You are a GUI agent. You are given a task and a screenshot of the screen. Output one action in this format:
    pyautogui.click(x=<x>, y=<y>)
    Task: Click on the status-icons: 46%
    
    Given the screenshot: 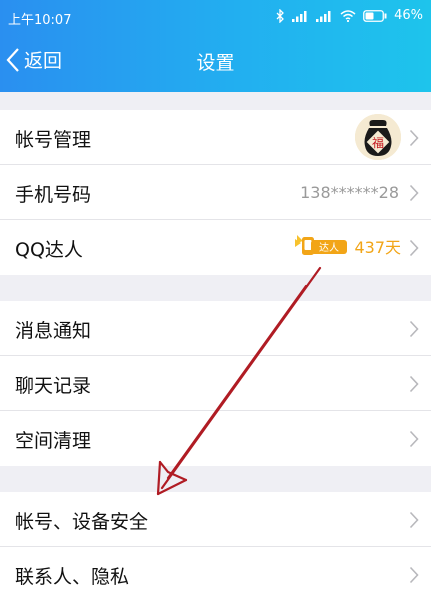 What is the action you would take?
    pyautogui.click(x=349, y=15)
    